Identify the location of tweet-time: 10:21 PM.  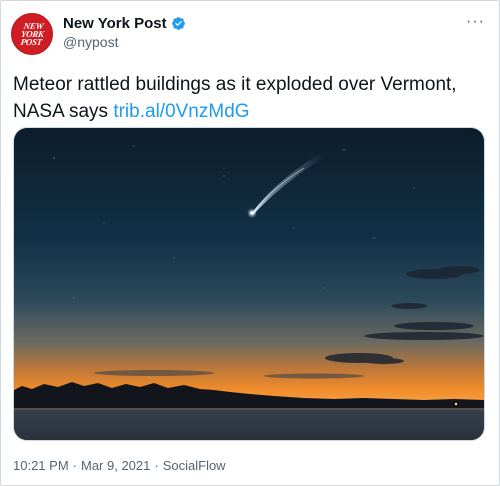
(41, 465).